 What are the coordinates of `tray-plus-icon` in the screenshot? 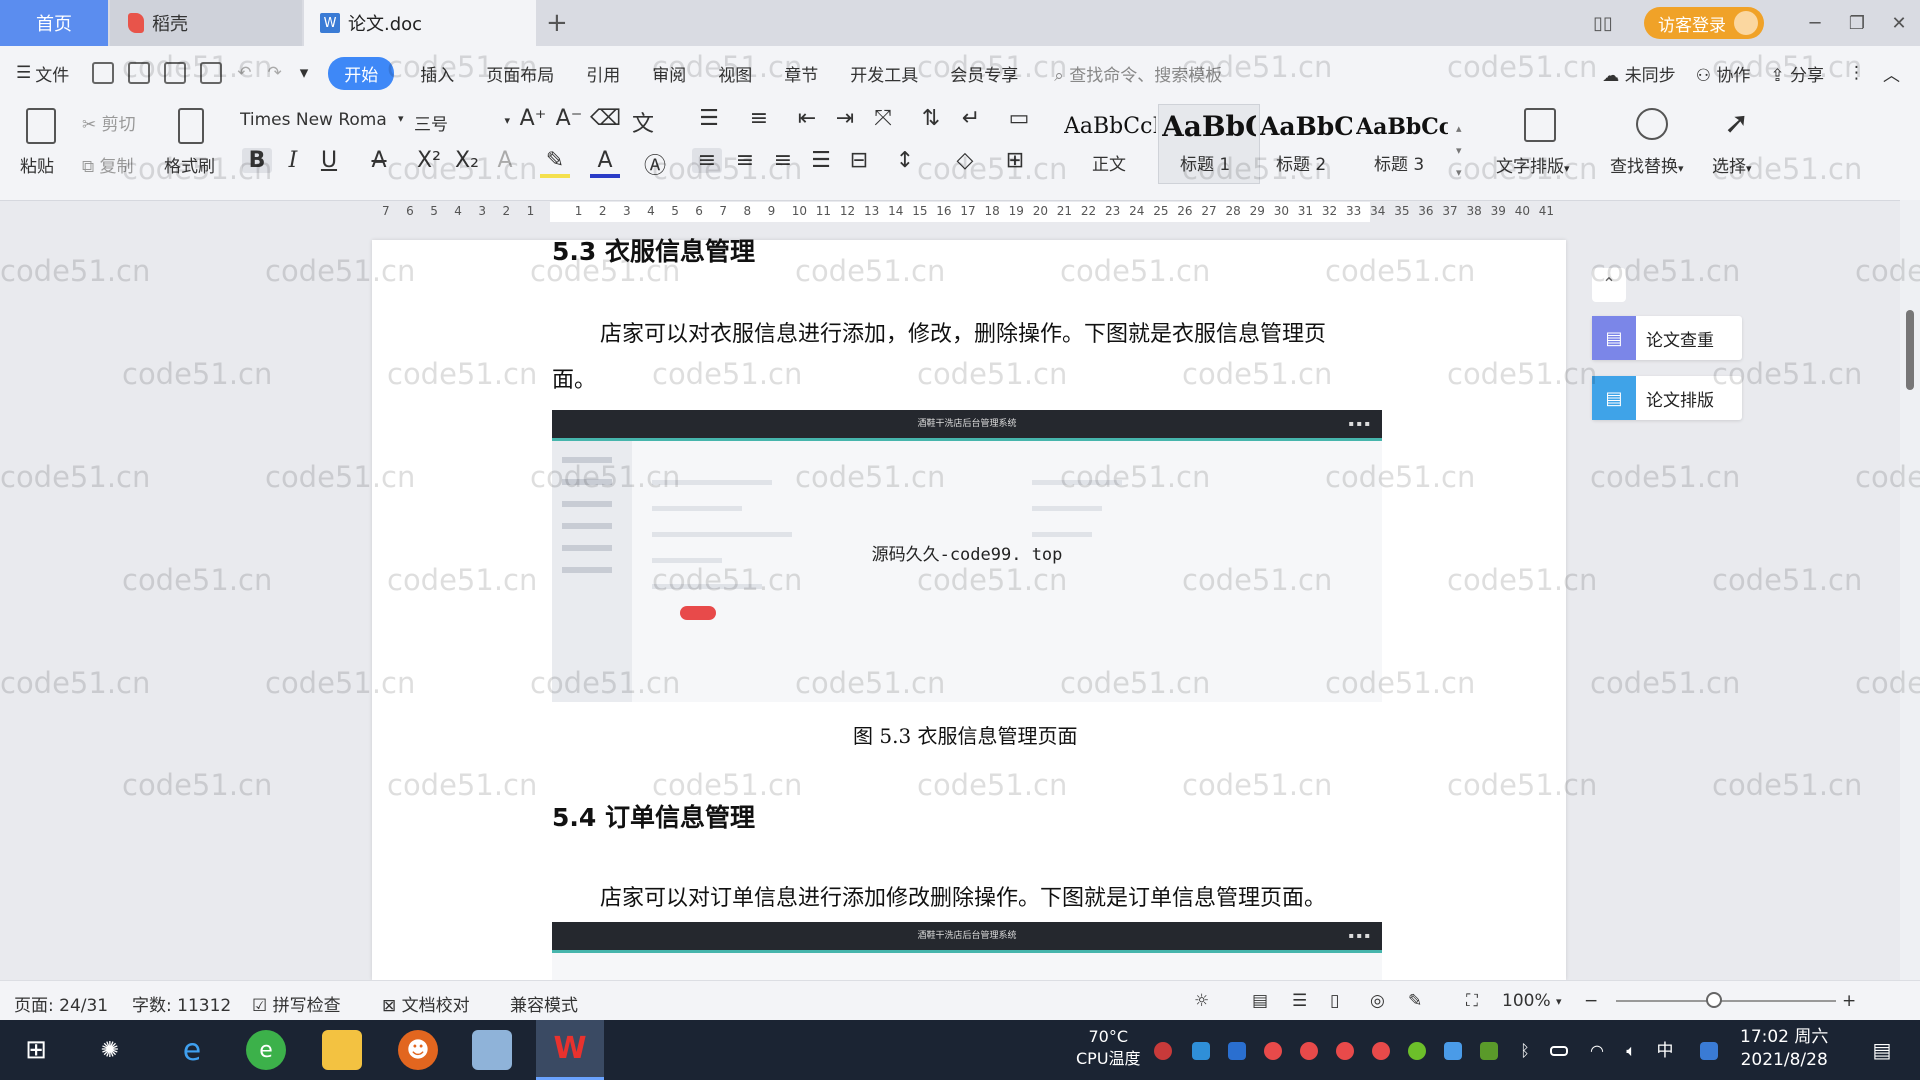 It's located at (1417, 1051).